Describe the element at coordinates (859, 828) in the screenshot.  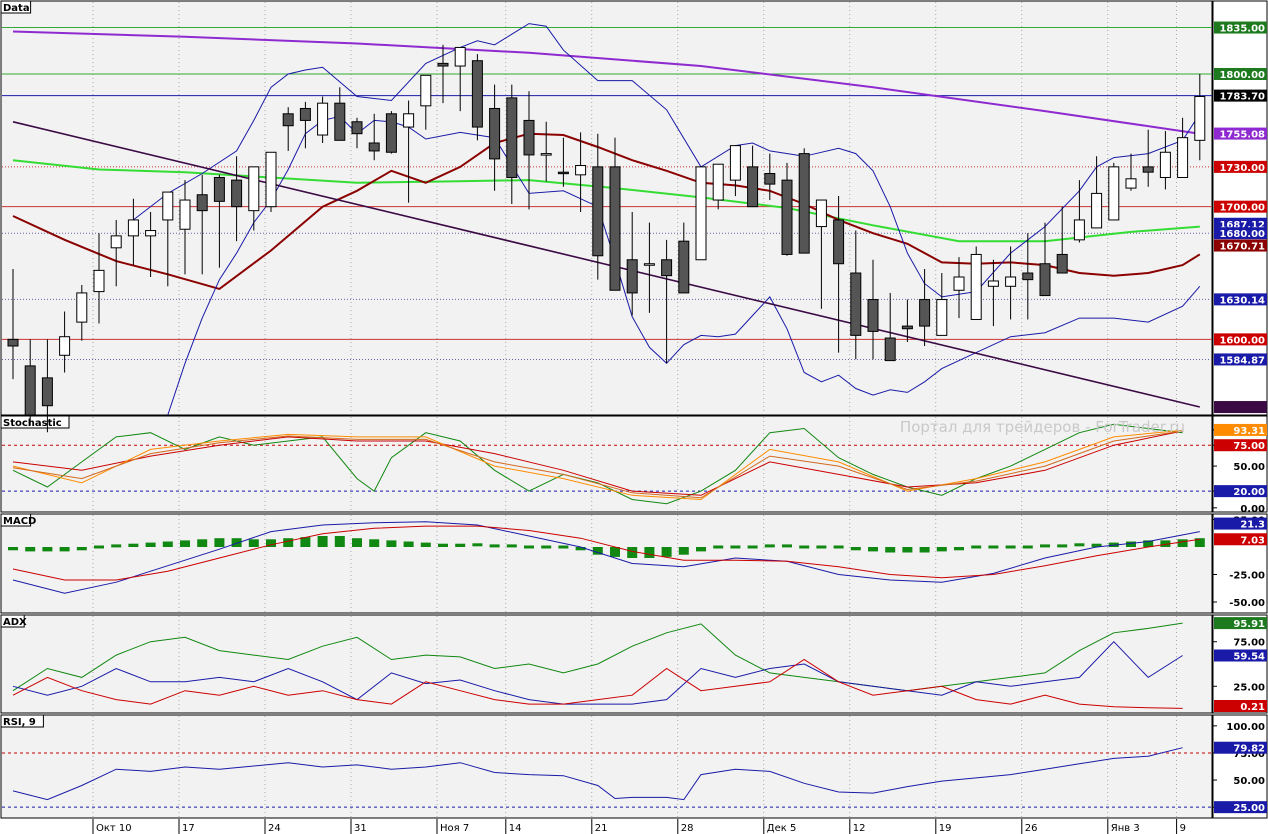
I see `x-axis-label: 12` at that location.